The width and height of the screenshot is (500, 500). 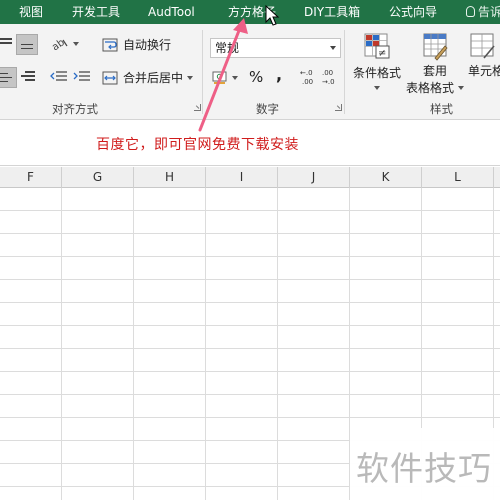 I want to click on column-header-k: K, so click(x=386, y=177).